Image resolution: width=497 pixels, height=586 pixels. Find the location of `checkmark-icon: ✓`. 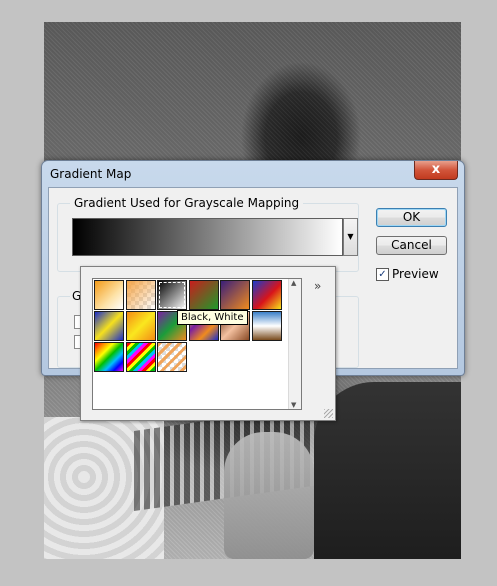

checkmark-icon: ✓ is located at coordinates (382, 274).